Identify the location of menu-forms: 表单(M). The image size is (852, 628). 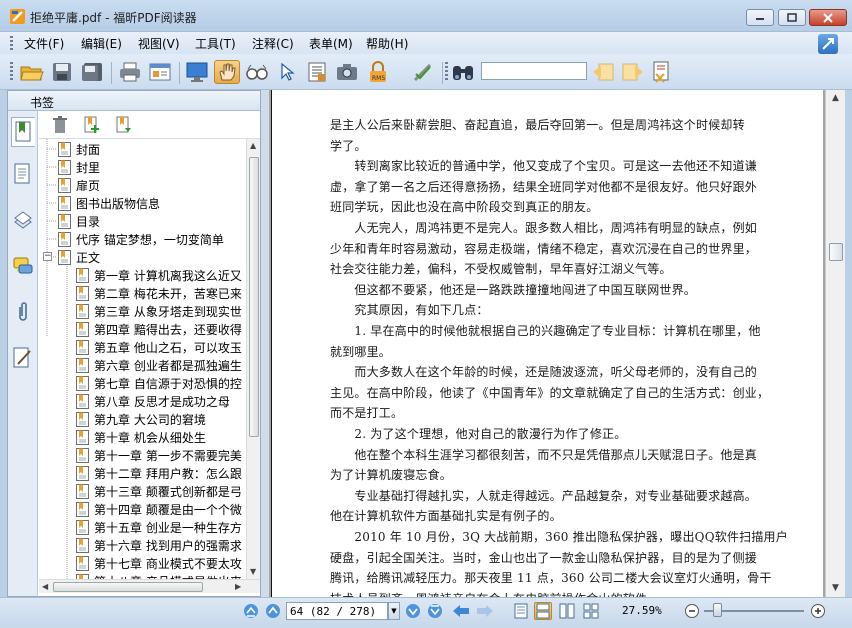
(331, 43).